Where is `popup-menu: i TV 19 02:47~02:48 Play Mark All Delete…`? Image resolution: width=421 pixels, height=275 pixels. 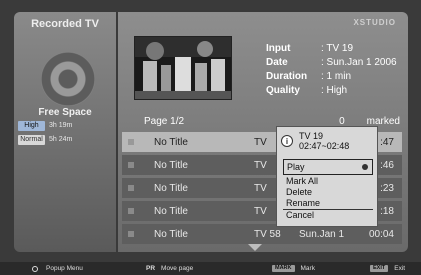 popup-menu: i TV 19 02:47~02:48 Play Mark All Delete… is located at coordinates (327, 176).